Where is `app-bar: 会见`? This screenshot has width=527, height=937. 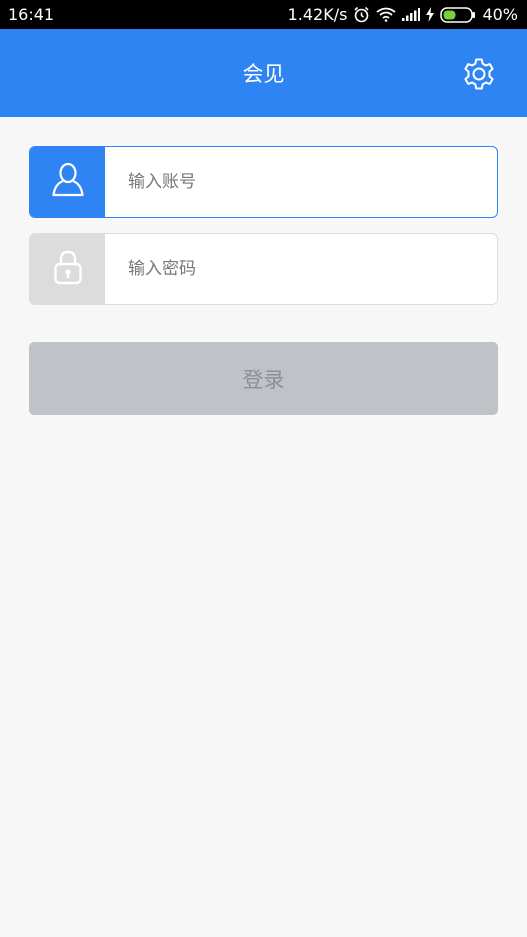 app-bar: 会见 is located at coordinates (263, 73).